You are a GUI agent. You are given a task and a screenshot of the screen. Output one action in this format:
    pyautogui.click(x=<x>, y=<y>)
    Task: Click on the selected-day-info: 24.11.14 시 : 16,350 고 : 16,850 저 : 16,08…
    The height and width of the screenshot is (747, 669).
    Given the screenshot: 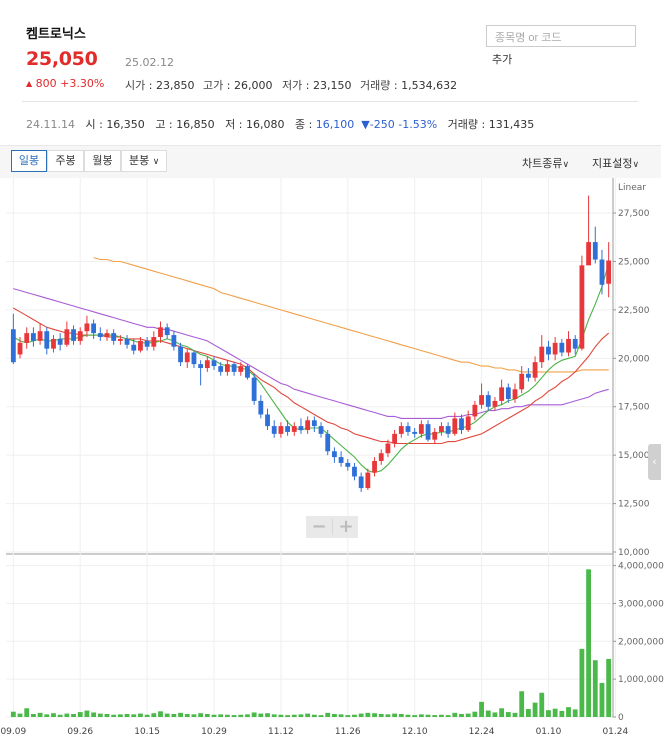 What is the action you would take?
    pyautogui.click(x=280, y=124)
    